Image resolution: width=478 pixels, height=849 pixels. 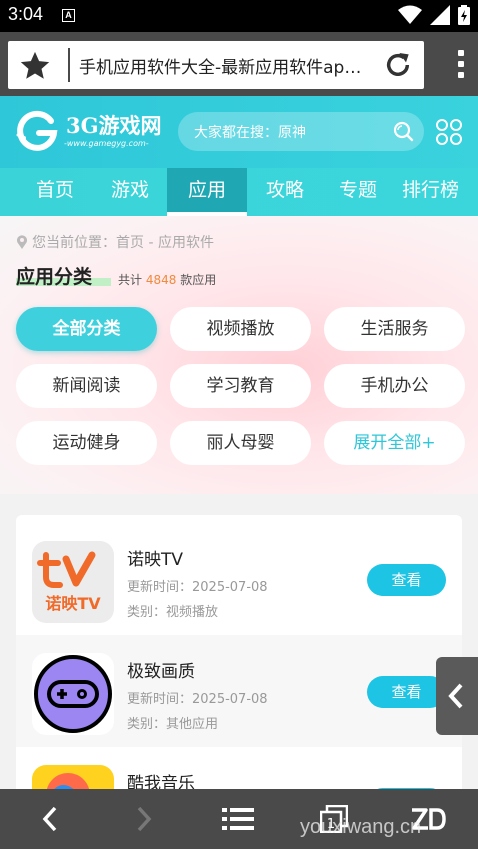 What do you see at coordinates (239, 691) in the screenshot?
I see `list-item: 极致画质 更新时间：2025-07-08 类别：其他应用 查看` at bounding box center [239, 691].